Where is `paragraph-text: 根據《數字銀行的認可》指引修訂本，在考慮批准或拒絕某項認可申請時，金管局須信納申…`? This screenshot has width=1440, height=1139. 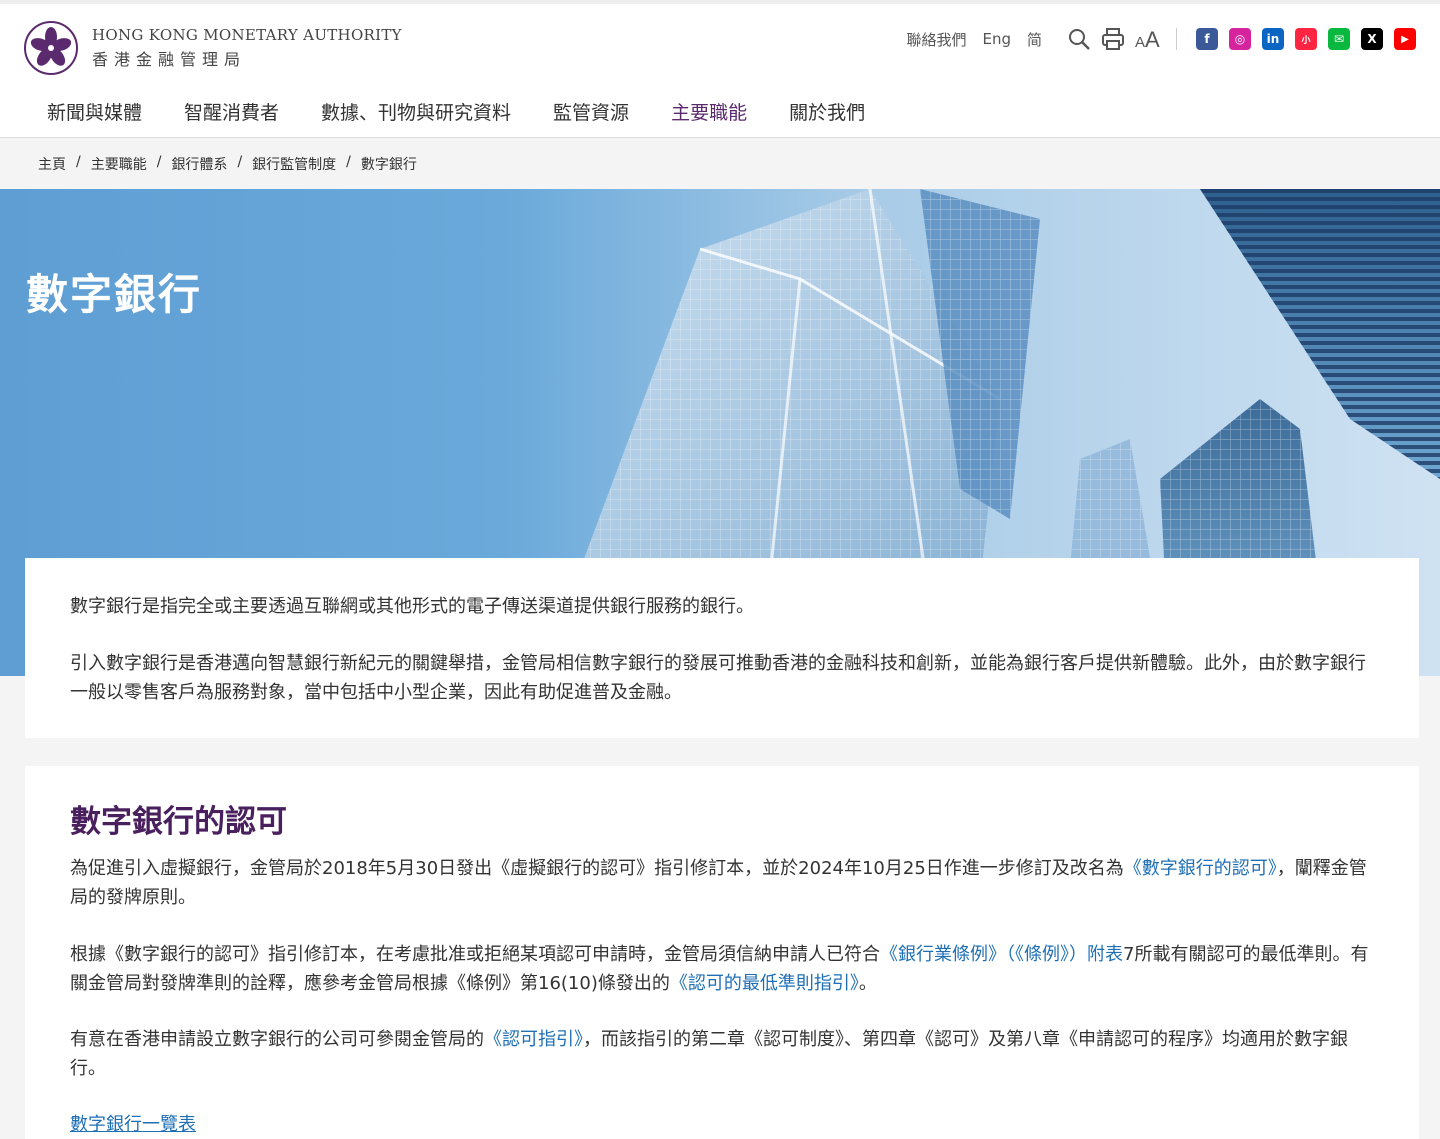 paragraph-text: 根據《數字銀行的認可》指引修訂本，在考慮批准或拒絕某項認可申請時，金管局須信納申… is located at coordinates (475, 954).